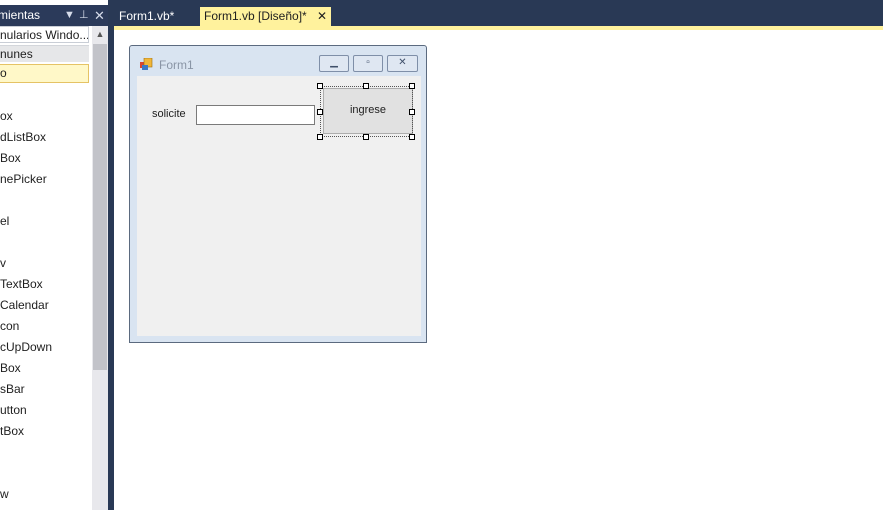  Describe the element at coordinates (278, 61) in the screenshot. I see `form-title-bar: Form1 ▁ ▫ ✕` at that location.